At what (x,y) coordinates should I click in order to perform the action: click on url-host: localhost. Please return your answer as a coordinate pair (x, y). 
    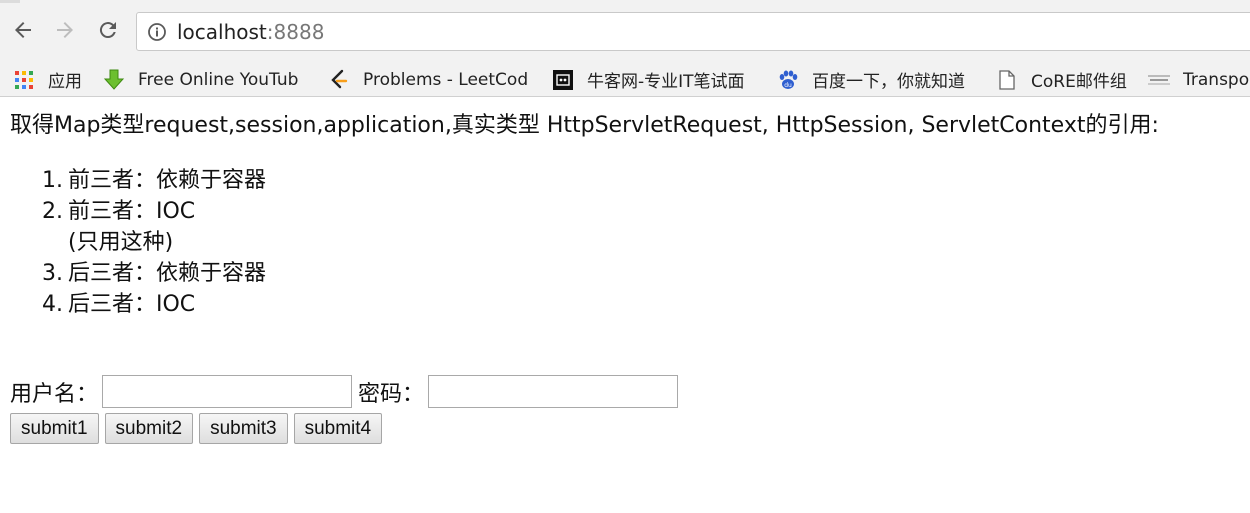
    Looking at the image, I should click on (222, 32).